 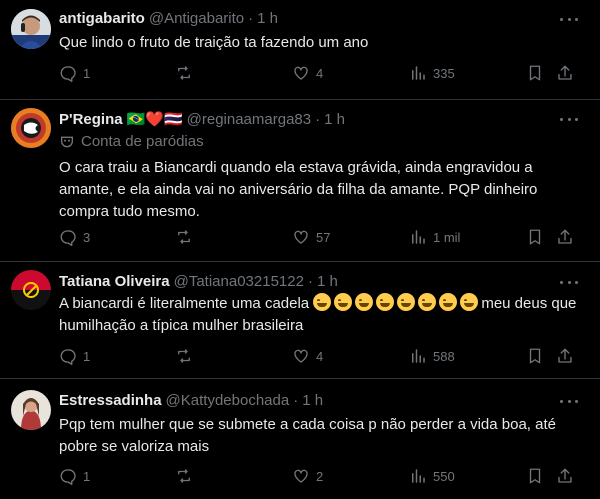 What do you see at coordinates (444, 476) in the screenshot?
I see `views-count: 550` at bounding box center [444, 476].